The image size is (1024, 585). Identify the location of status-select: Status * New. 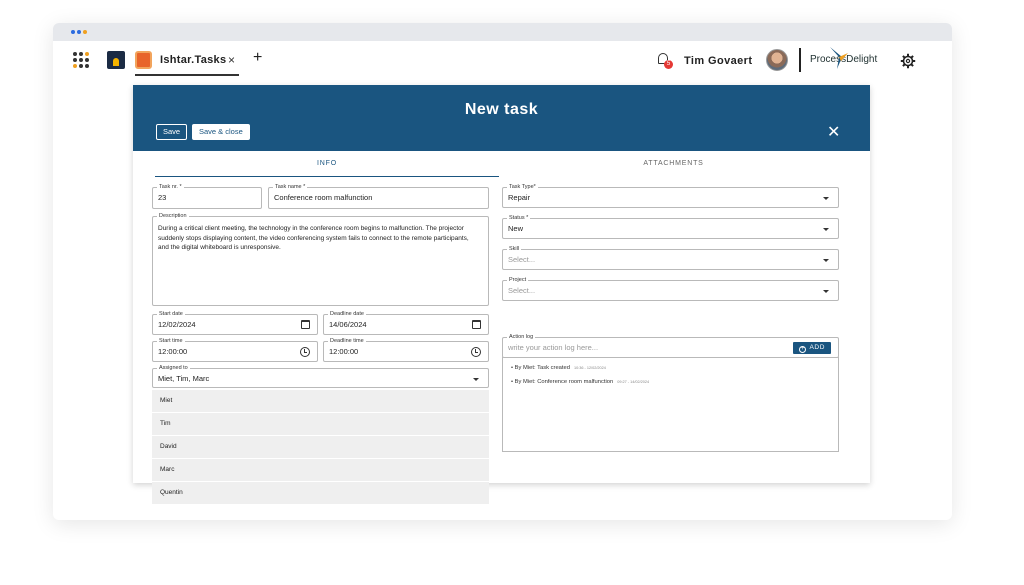
(670, 226).